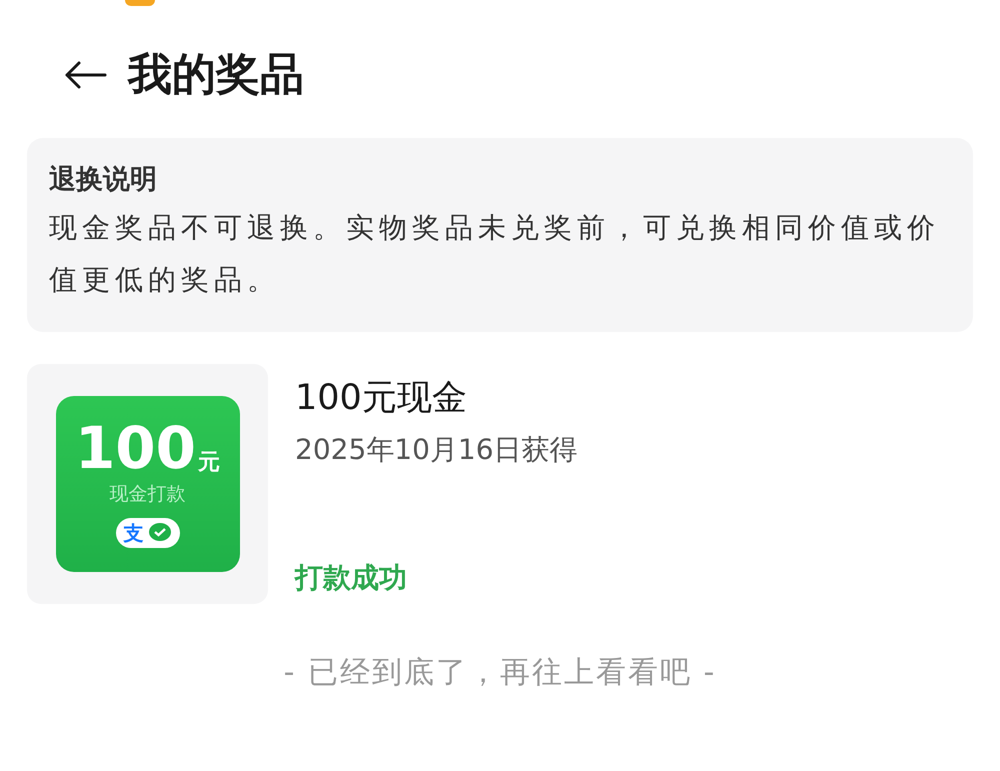 Image resolution: width=1000 pixels, height=771 pixels. Describe the element at coordinates (103, 180) in the screenshot. I see `notice-title: 退换说明` at that location.